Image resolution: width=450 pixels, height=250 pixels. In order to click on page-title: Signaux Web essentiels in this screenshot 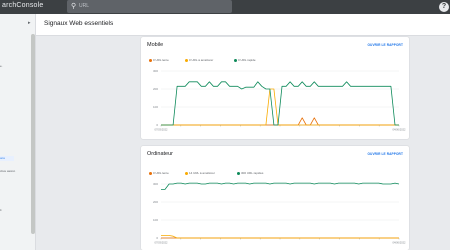, I will do `click(79, 23)`.